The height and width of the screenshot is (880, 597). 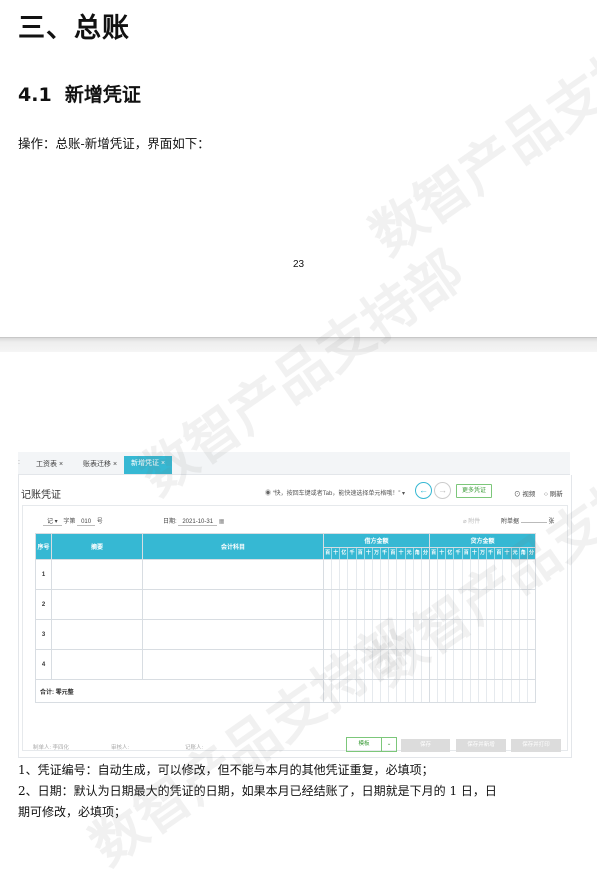 I want to click on tab-new-voucher: 新增凭证 ×, so click(x=148, y=465).